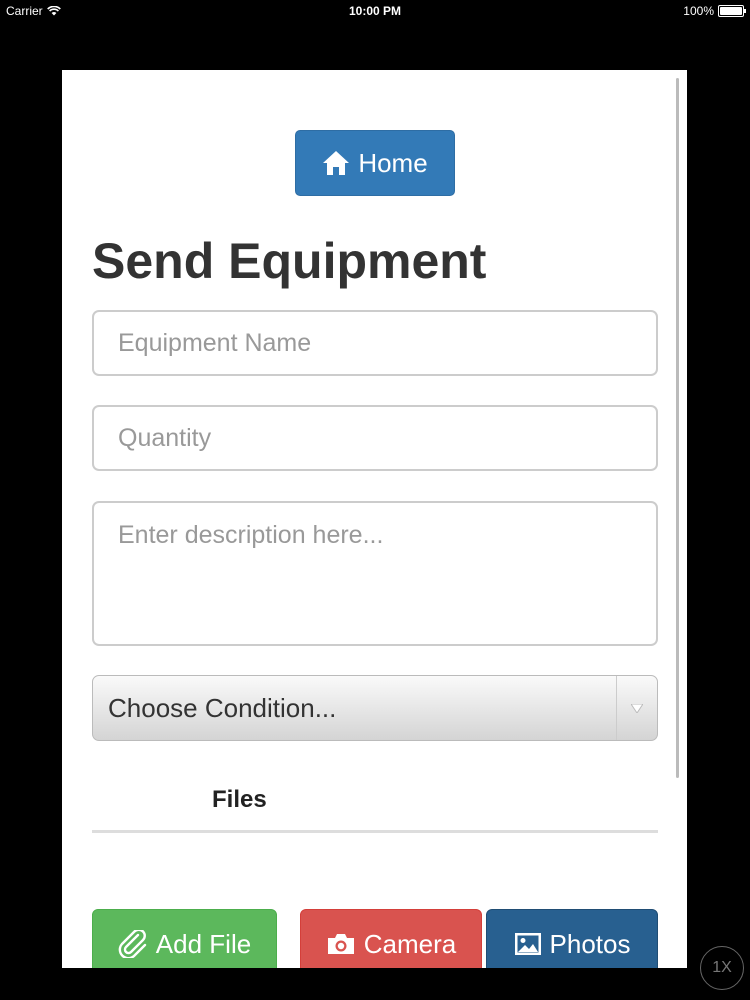  I want to click on battery-percent: 100%, so click(698, 11).